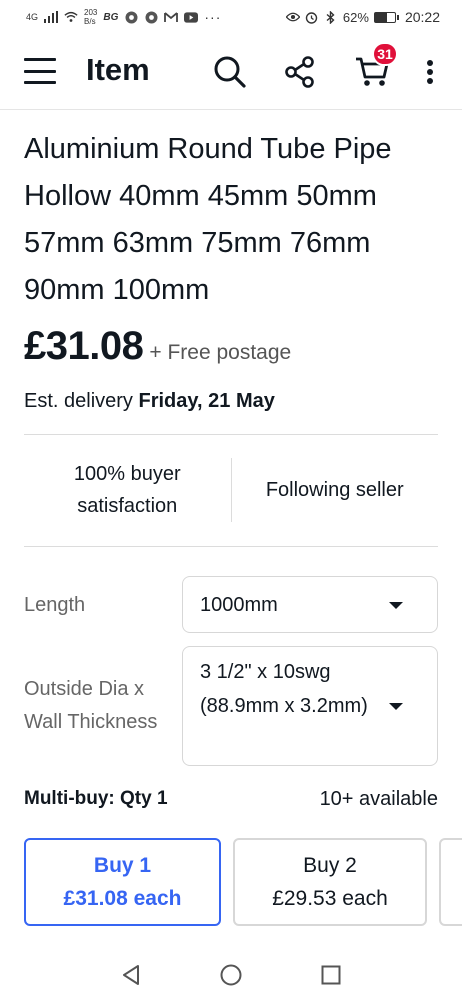 The height and width of the screenshot is (1000, 462). What do you see at coordinates (32, 16) in the screenshot?
I see `network-indicator: 4G` at bounding box center [32, 16].